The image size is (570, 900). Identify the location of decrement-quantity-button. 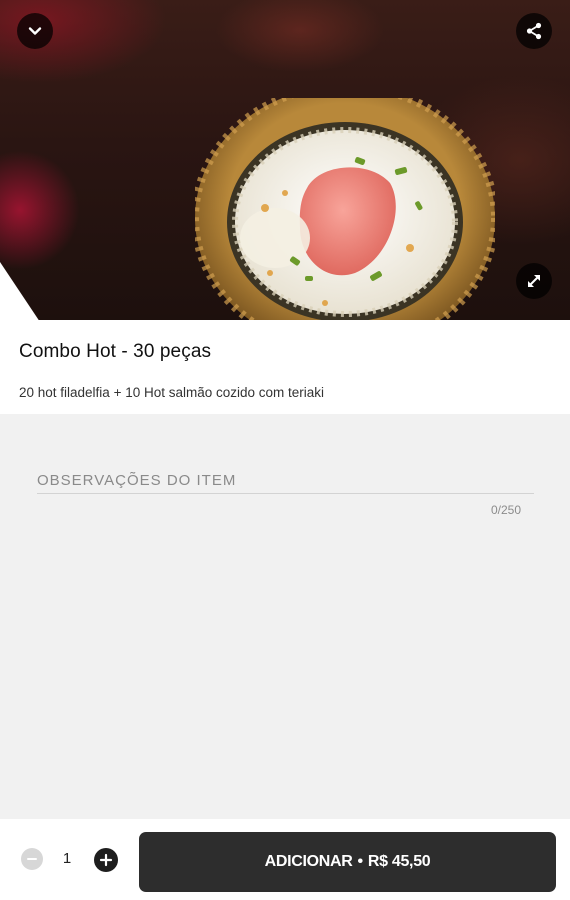
(32, 859).